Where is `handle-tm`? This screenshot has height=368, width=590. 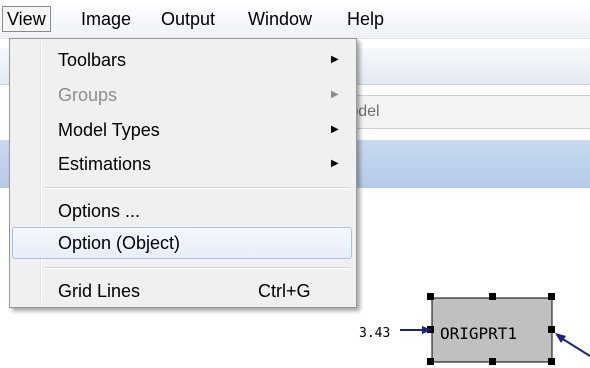
handle-tm is located at coordinates (492, 296).